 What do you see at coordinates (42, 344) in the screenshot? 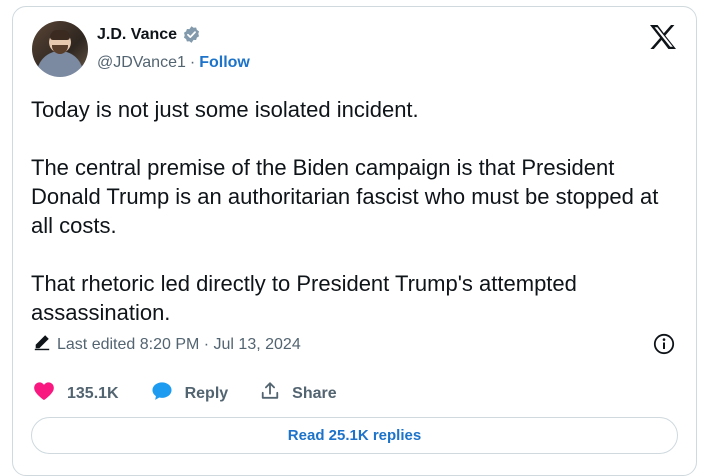
I see `pencil-icon` at bounding box center [42, 344].